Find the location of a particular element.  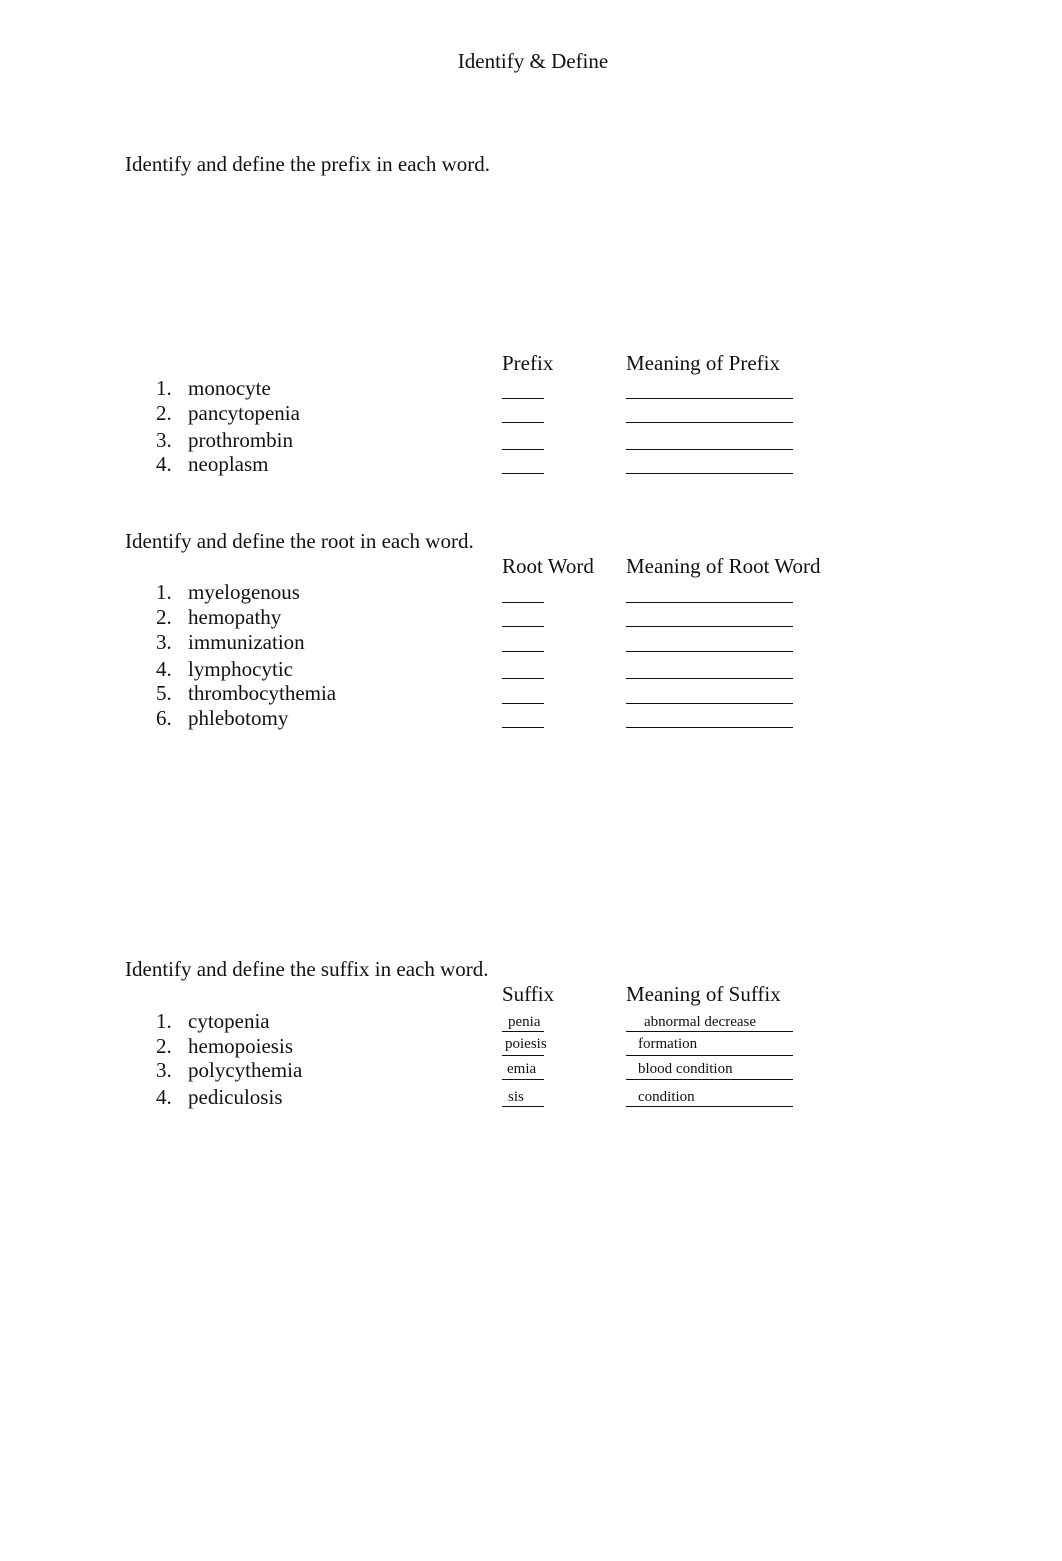

item-word: thrombocythemia is located at coordinates (262, 693).